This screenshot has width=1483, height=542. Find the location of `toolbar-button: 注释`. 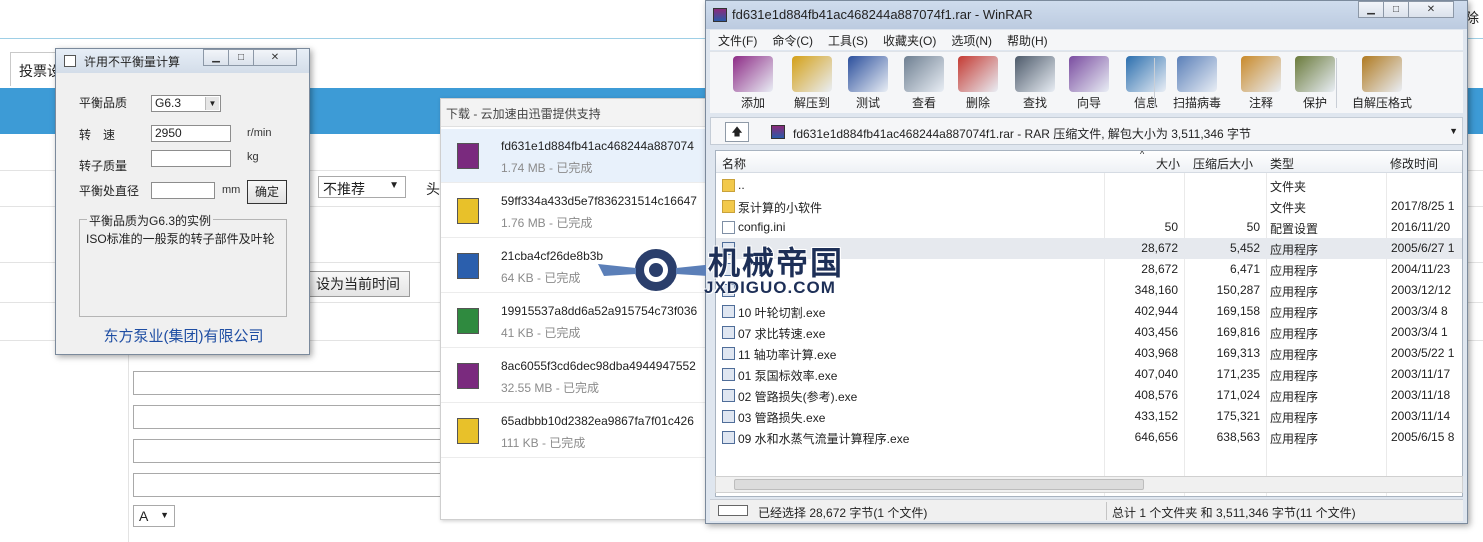

toolbar-button: 注释 is located at coordinates (1261, 83).